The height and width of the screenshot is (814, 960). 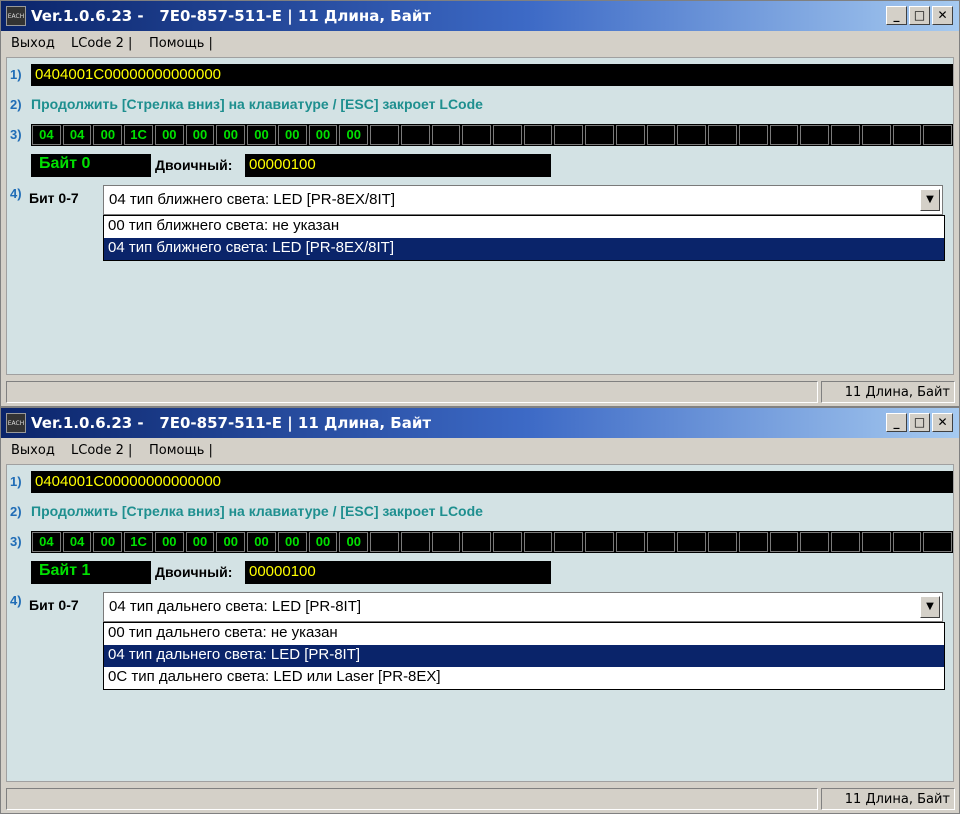 I want to click on status-panel-right: 11 Длина, Байт, so click(x=888, y=799).